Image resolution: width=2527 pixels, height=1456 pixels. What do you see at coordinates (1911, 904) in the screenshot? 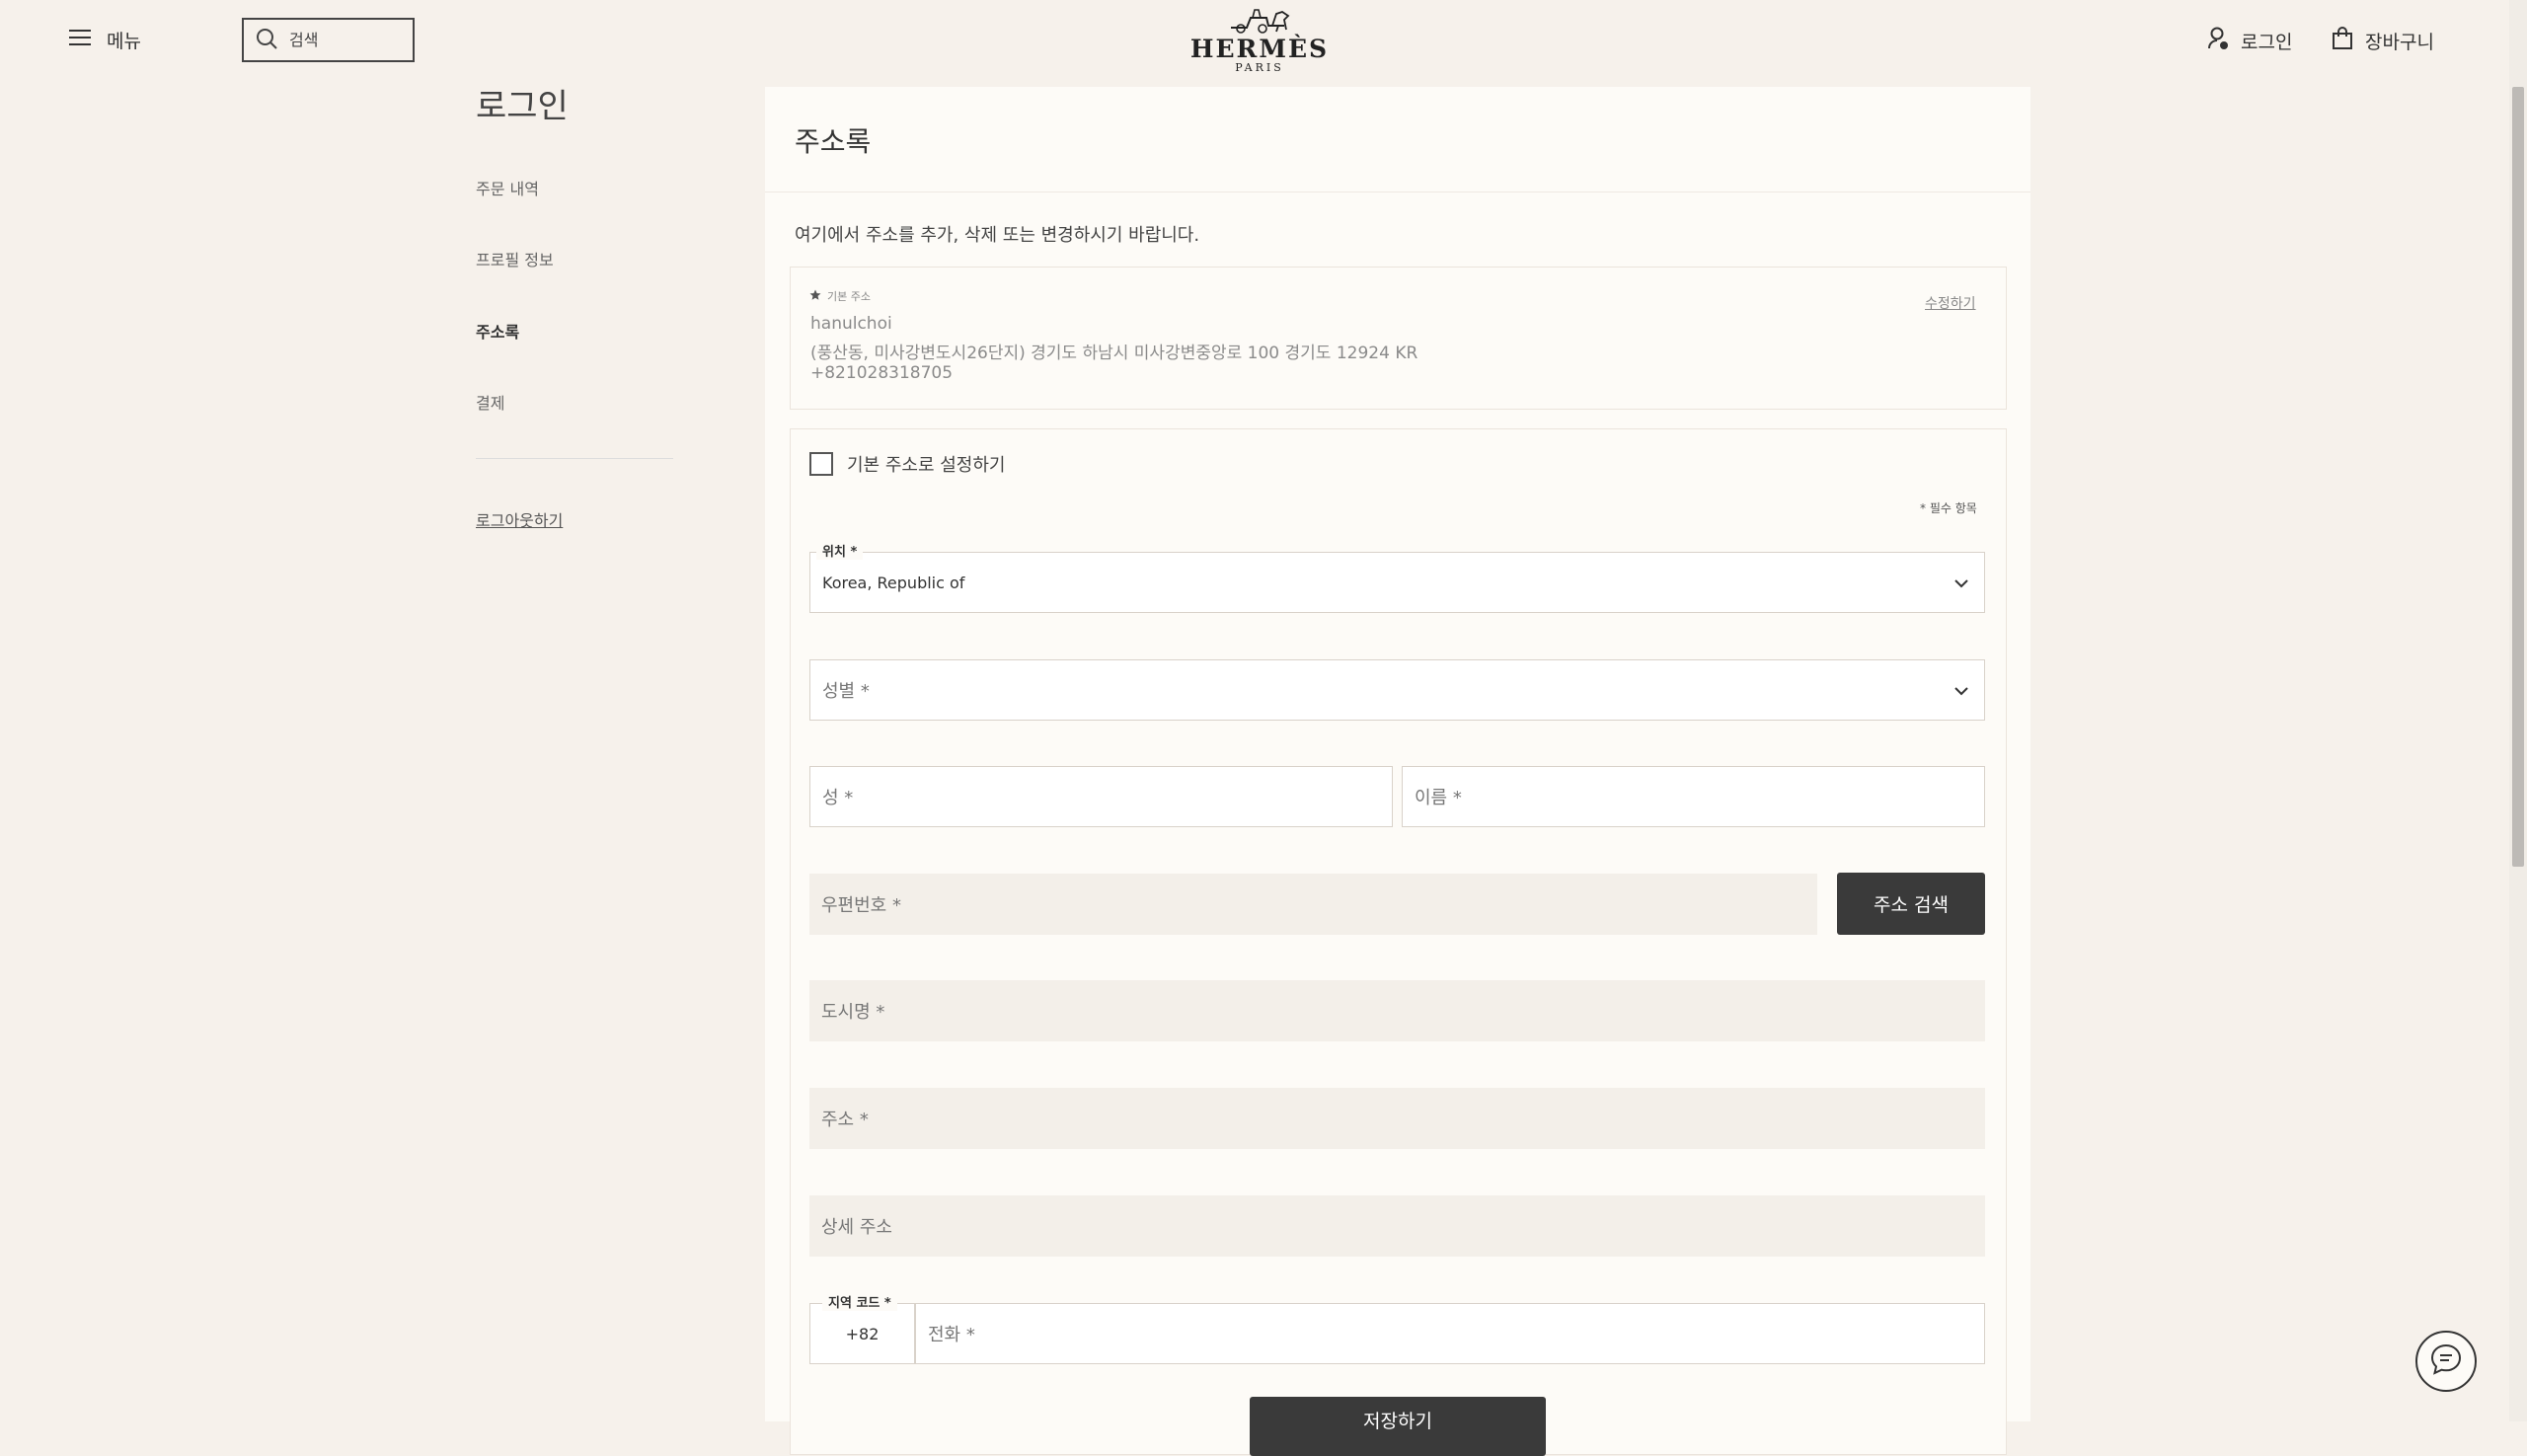
I see `address-search-button: 주소 검색` at bounding box center [1911, 904].